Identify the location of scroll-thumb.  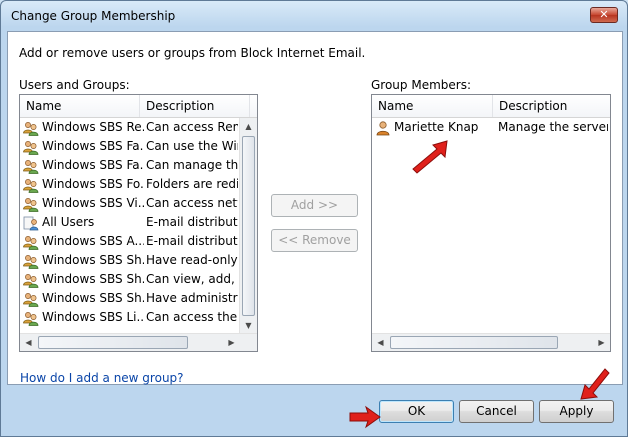
(248, 226).